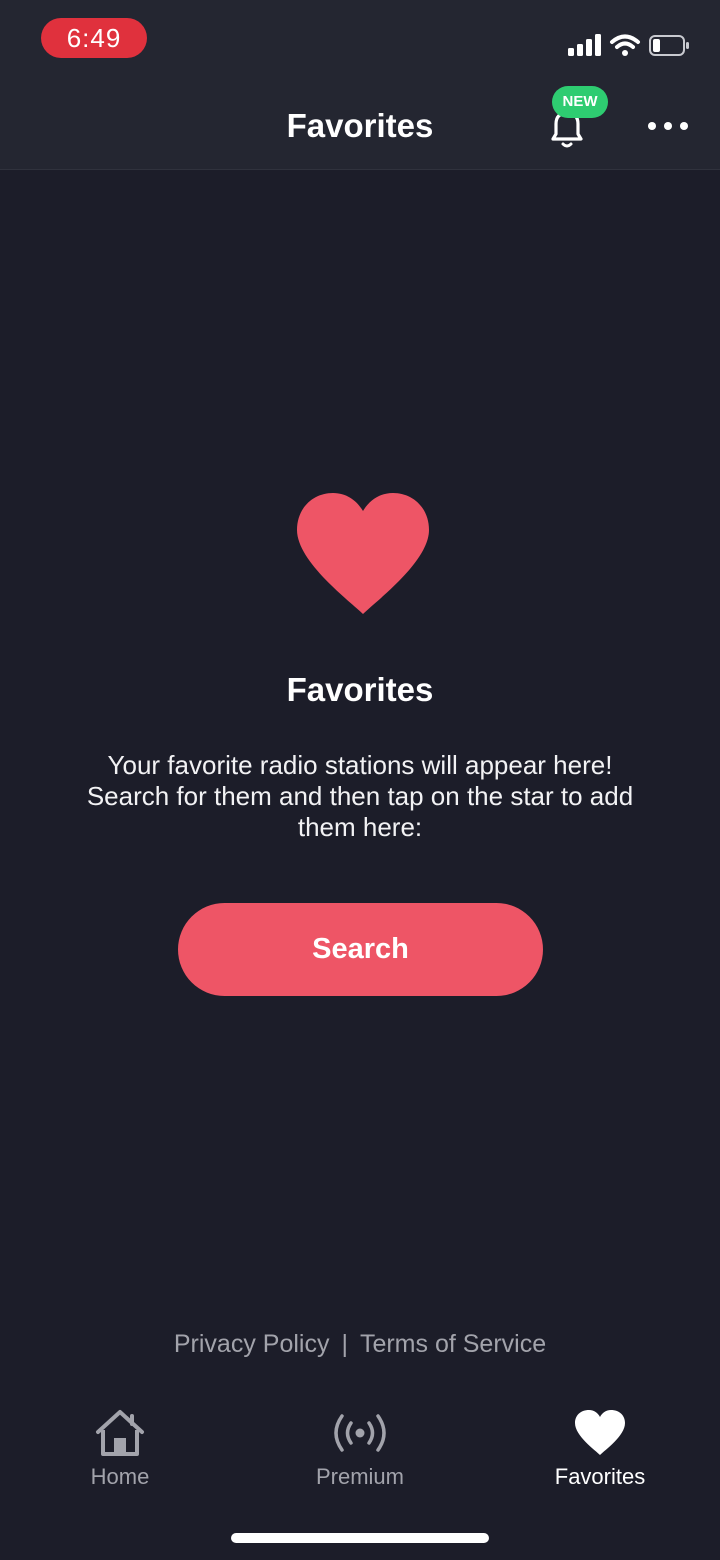 The height and width of the screenshot is (1560, 720). Describe the element at coordinates (120, 1433) in the screenshot. I see `home-icon` at that location.